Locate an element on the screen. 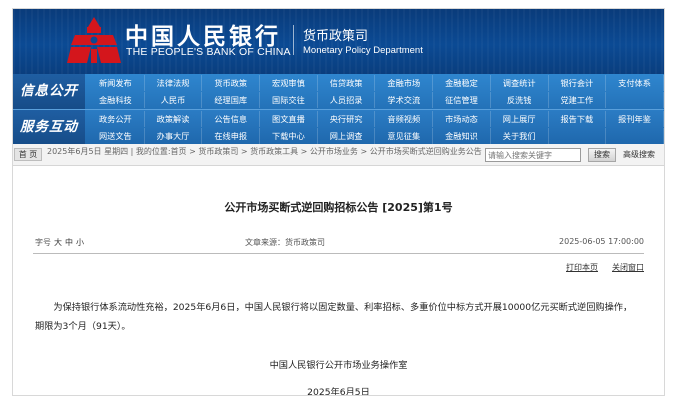  nav-info-row1-item-3: 货币政策 is located at coordinates (231, 83).